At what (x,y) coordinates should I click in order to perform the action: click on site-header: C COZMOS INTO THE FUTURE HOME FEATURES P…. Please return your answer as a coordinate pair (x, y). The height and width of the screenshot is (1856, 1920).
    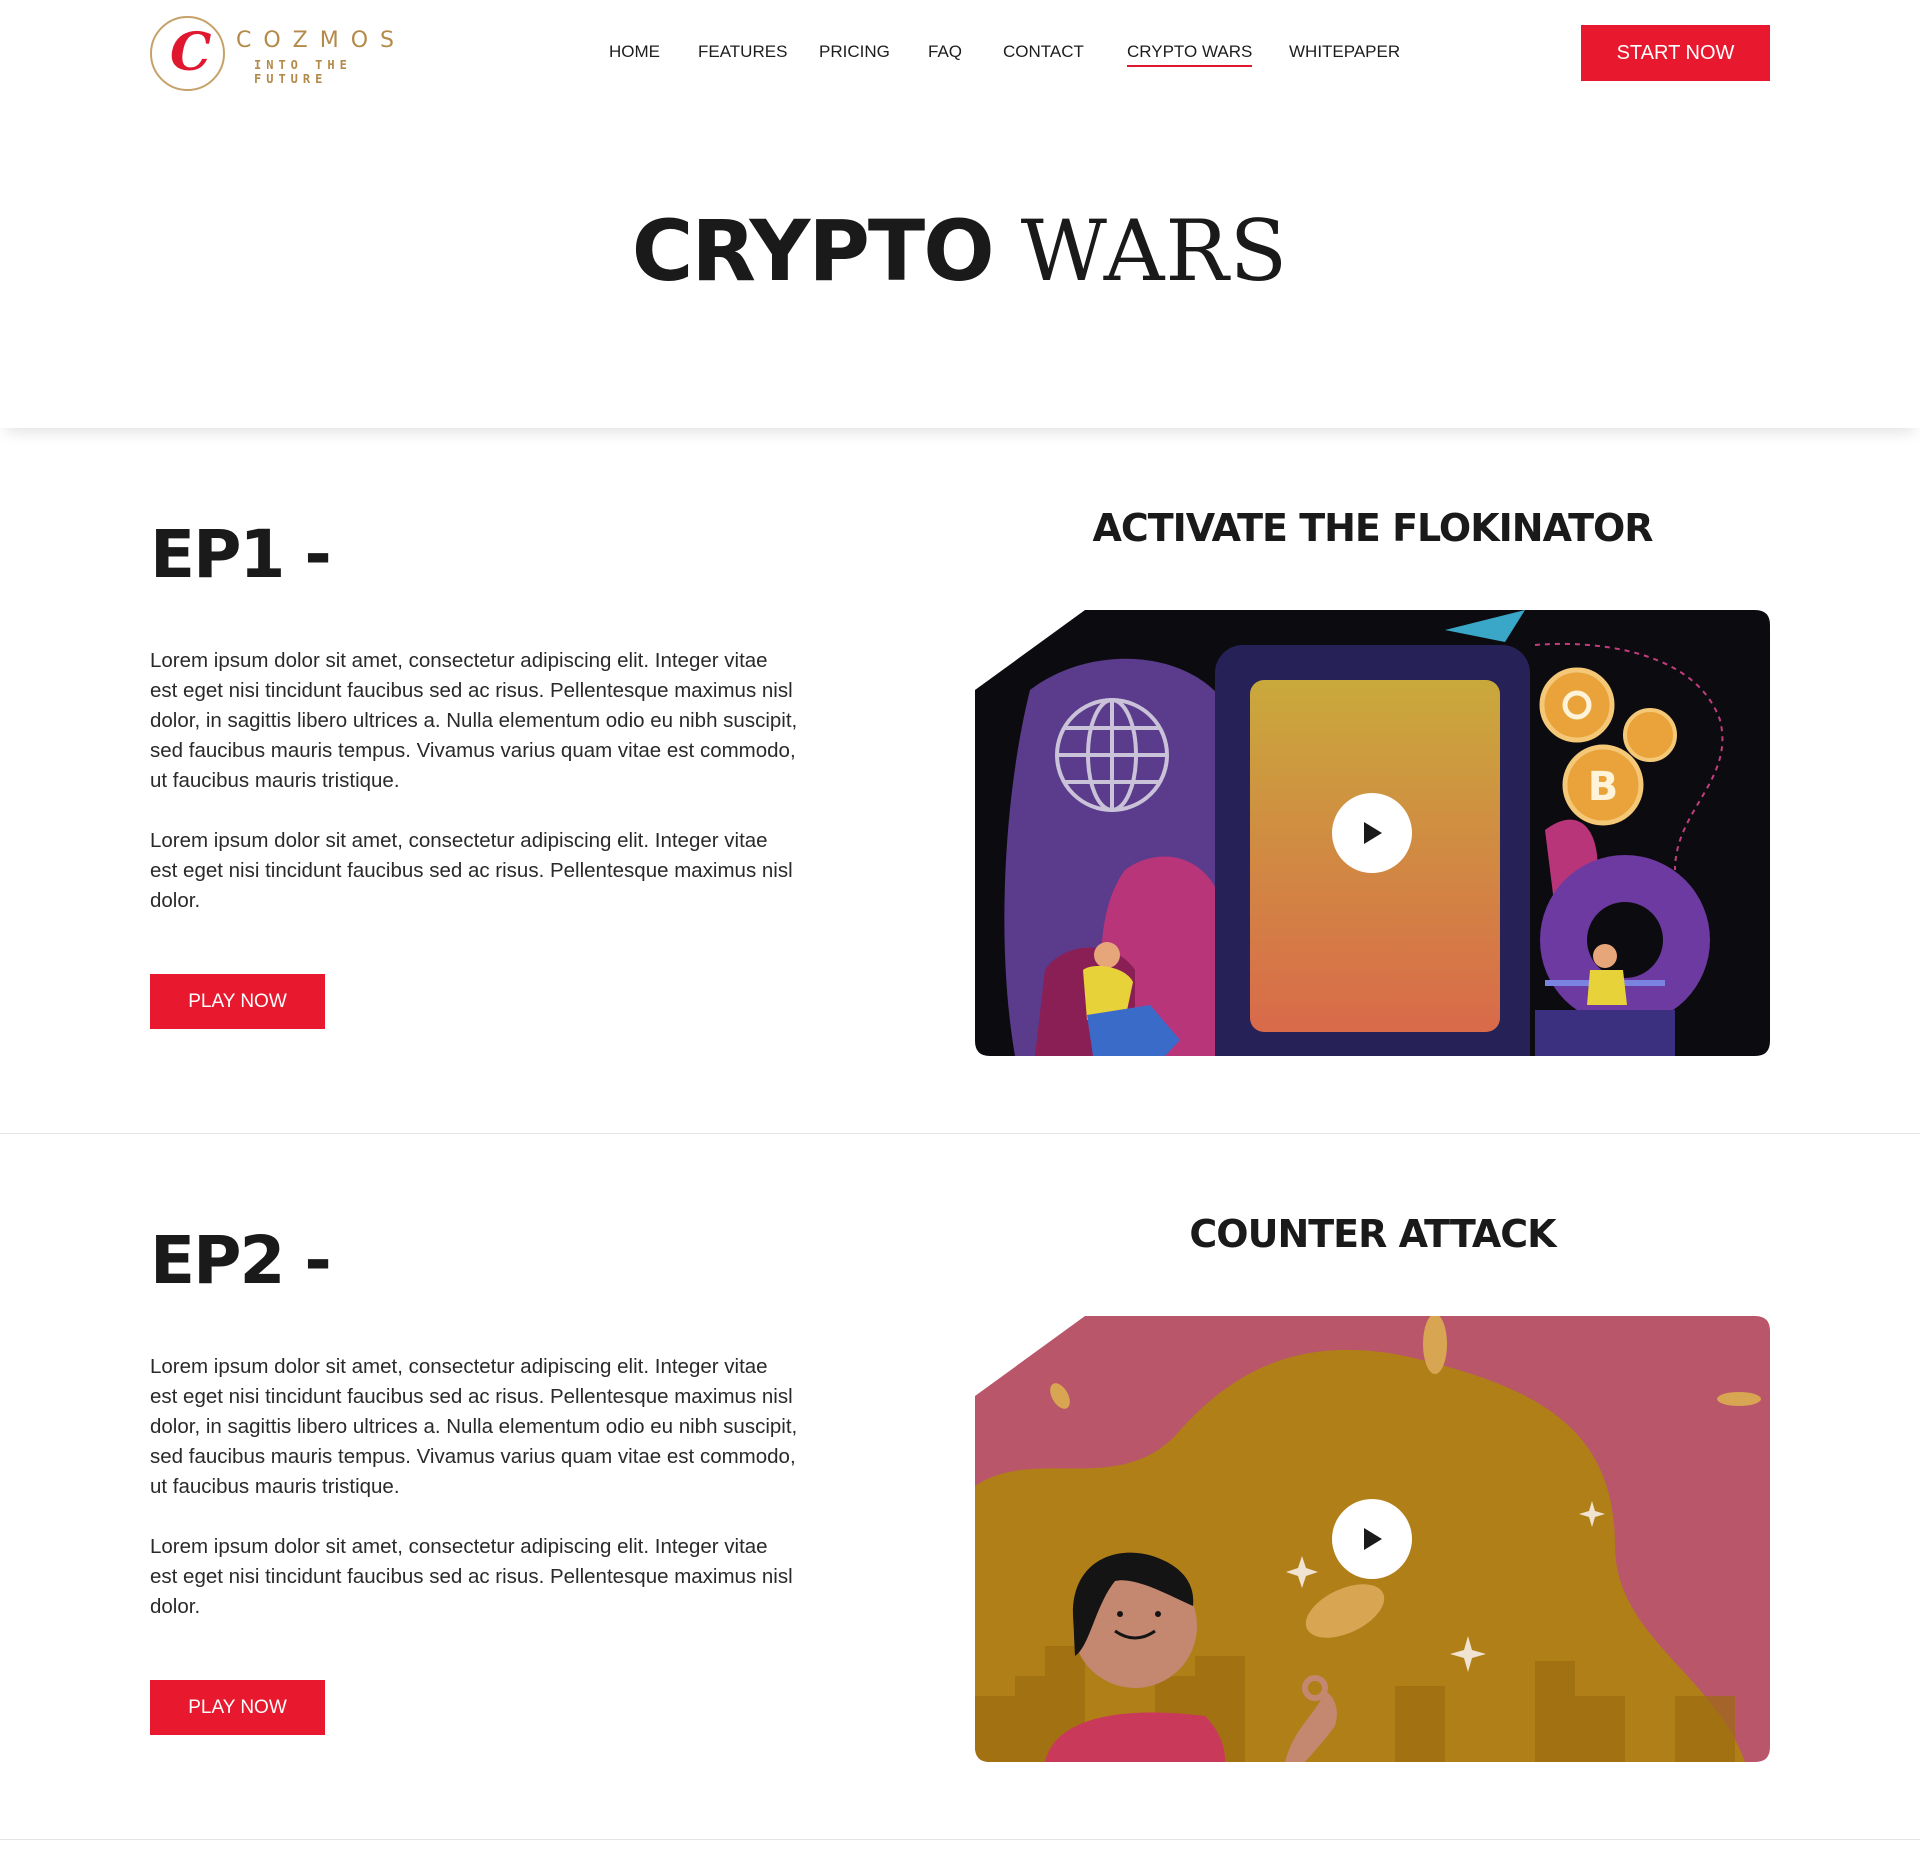
    Looking at the image, I should click on (960, 54).